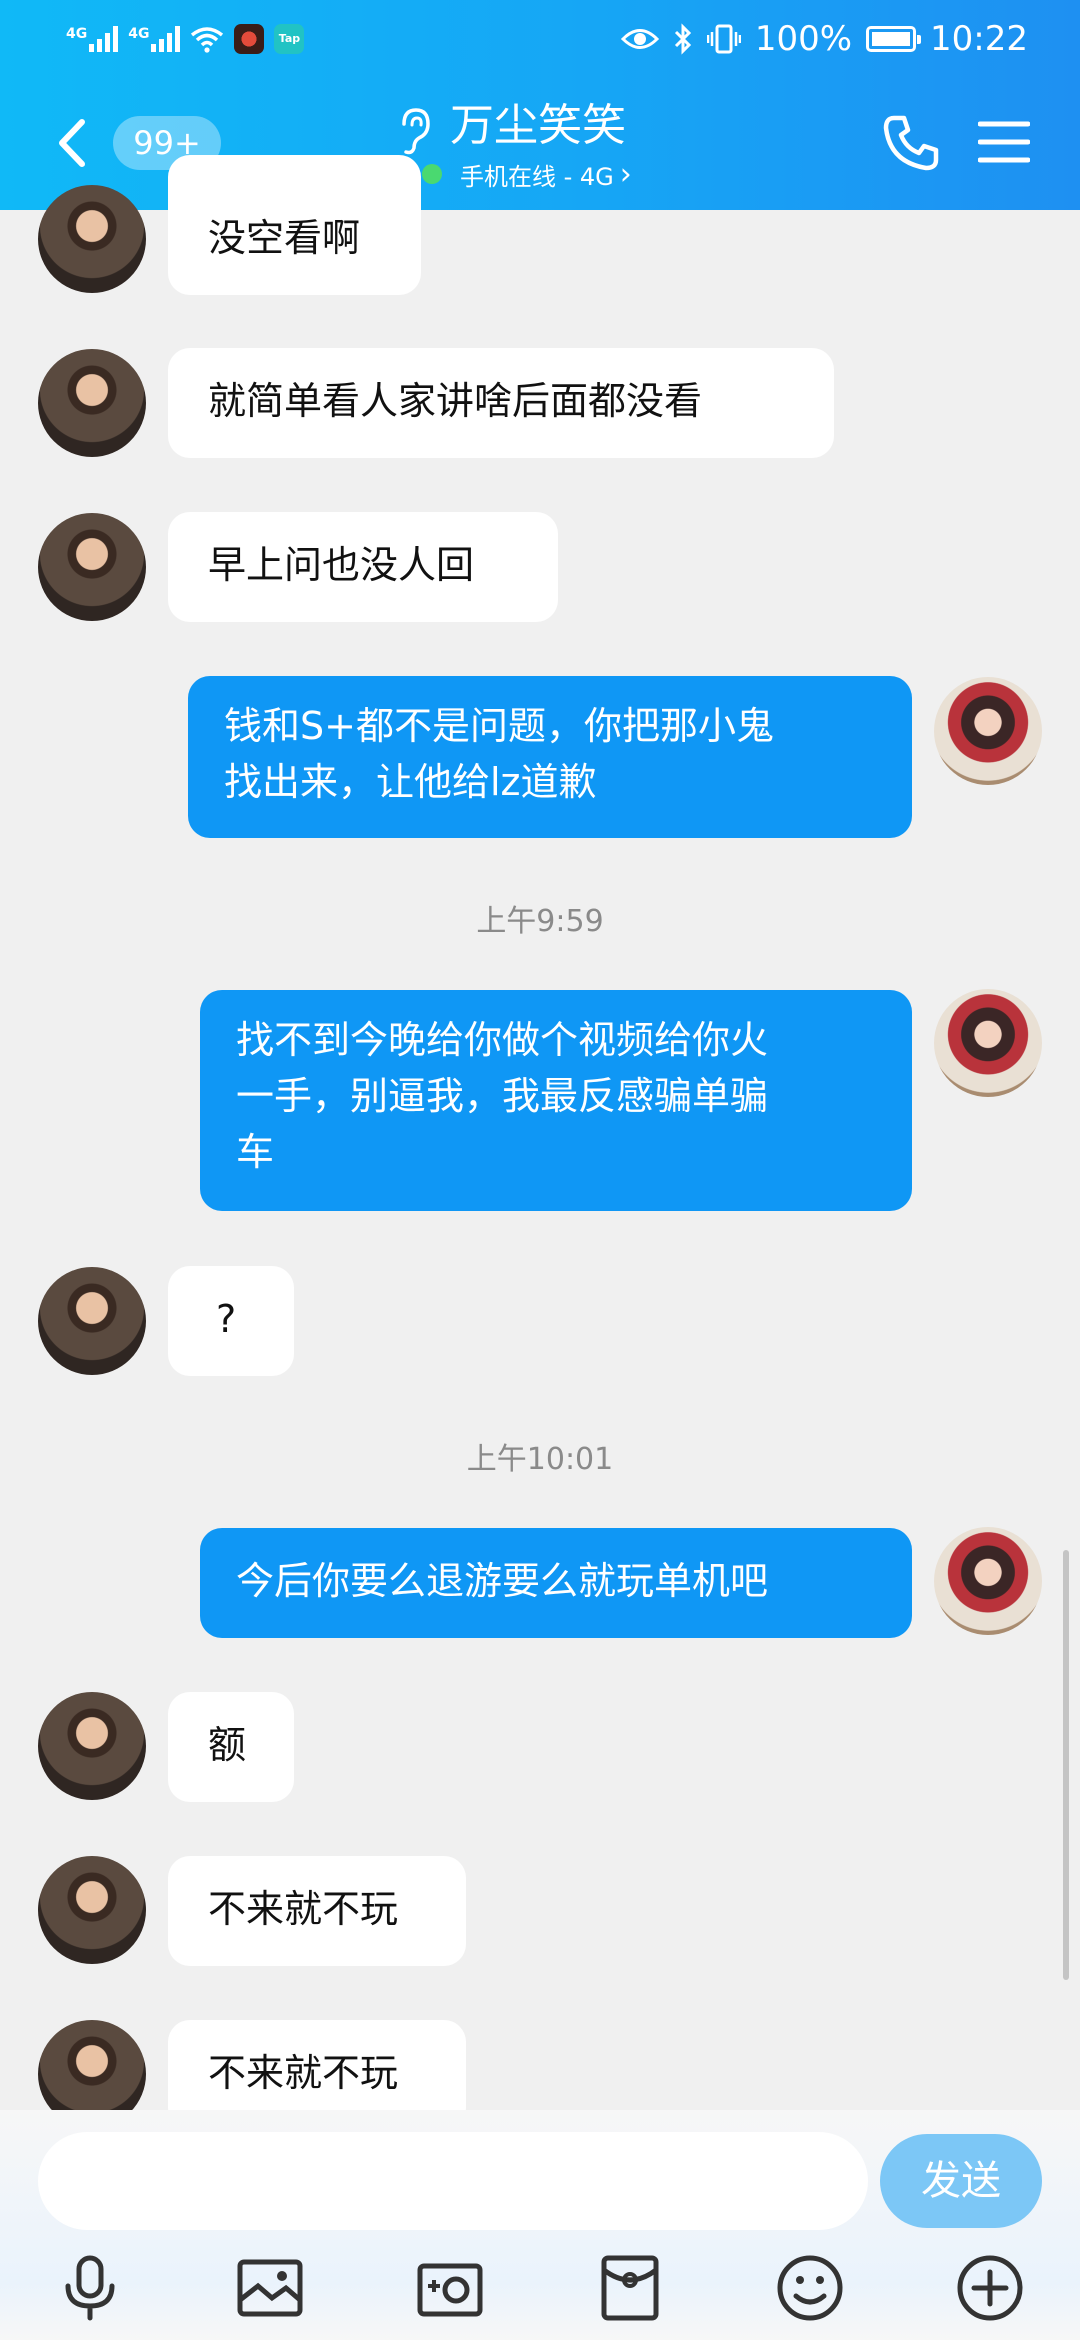 This screenshot has width=1080, height=2340. What do you see at coordinates (990, 2288) in the screenshot?
I see `plus-icon` at bounding box center [990, 2288].